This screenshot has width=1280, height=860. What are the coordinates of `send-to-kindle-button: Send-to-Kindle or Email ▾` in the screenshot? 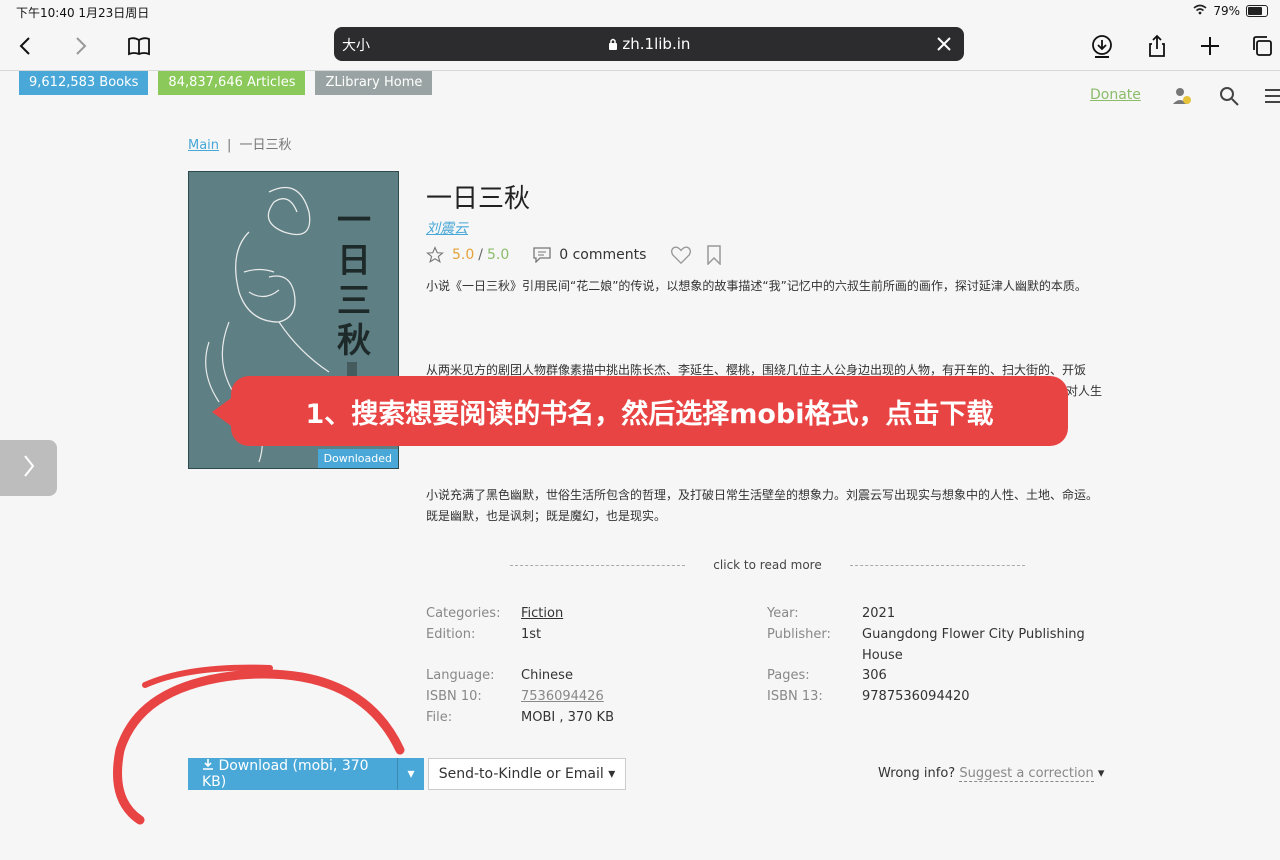 It's located at (527, 774).